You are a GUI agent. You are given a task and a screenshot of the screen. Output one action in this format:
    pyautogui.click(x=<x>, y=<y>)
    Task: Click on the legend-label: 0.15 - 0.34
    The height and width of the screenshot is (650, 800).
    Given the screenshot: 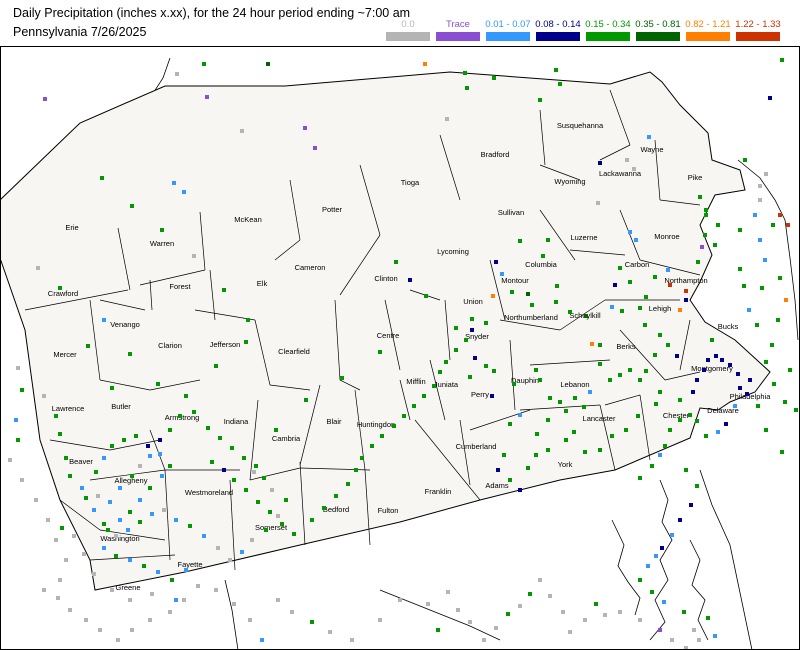 What is the action you would take?
    pyautogui.click(x=608, y=24)
    